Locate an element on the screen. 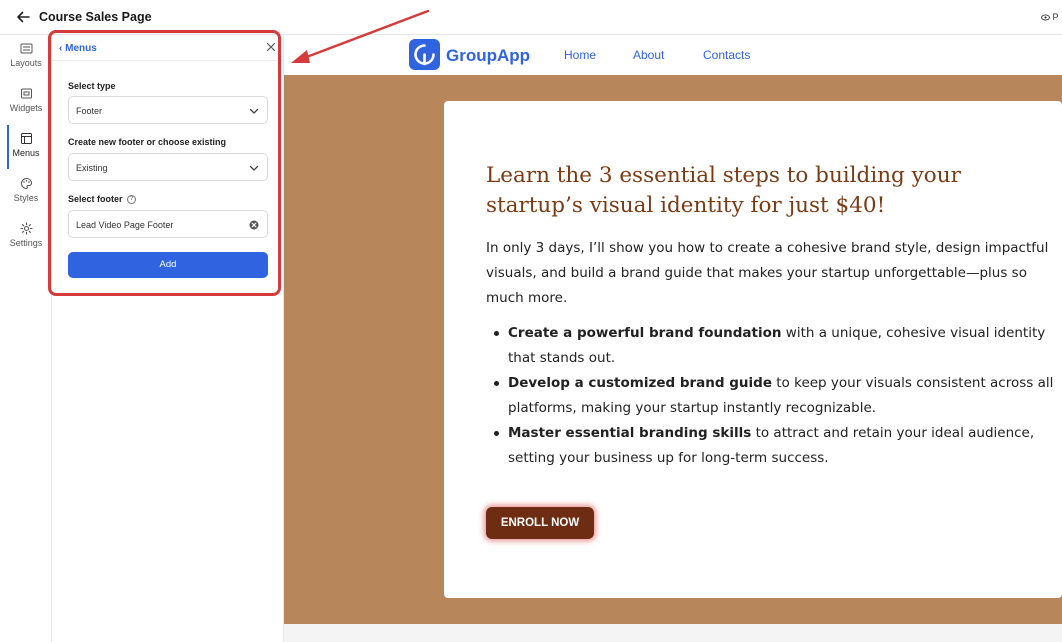 Image resolution: width=1062 pixels, height=642 pixels. top-bar: Course Sales Page P is located at coordinates (531, 17).